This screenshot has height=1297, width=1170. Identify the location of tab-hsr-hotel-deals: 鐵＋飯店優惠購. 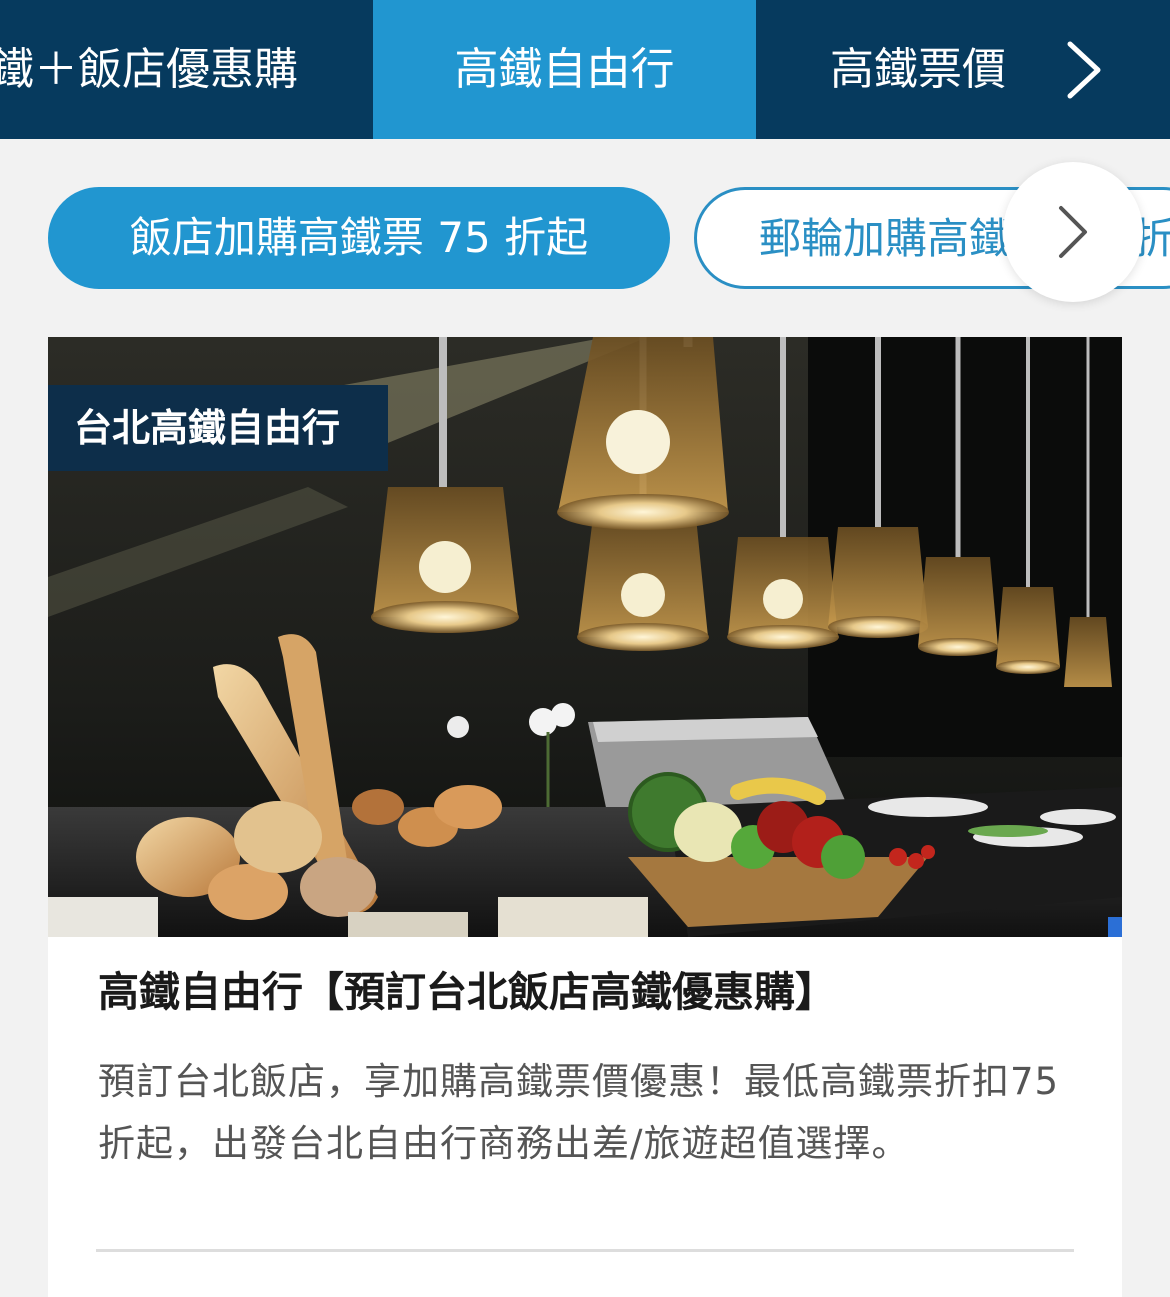
(186, 69).